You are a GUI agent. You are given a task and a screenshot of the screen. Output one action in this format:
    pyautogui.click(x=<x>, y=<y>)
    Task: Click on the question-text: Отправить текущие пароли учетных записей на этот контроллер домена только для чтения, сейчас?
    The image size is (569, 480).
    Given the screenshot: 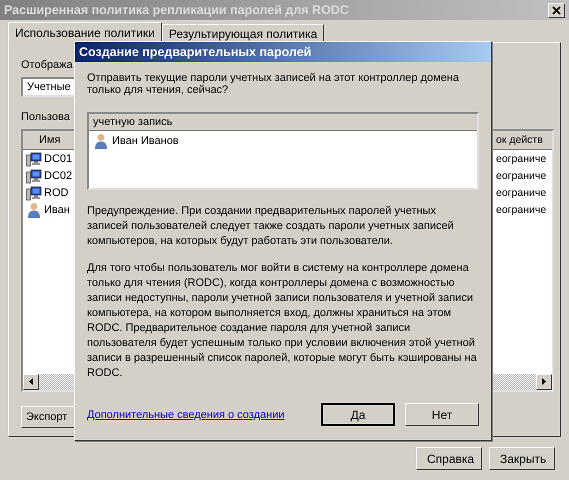 What is the action you would take?
    pyautogui.click(x=273, y=84)
    